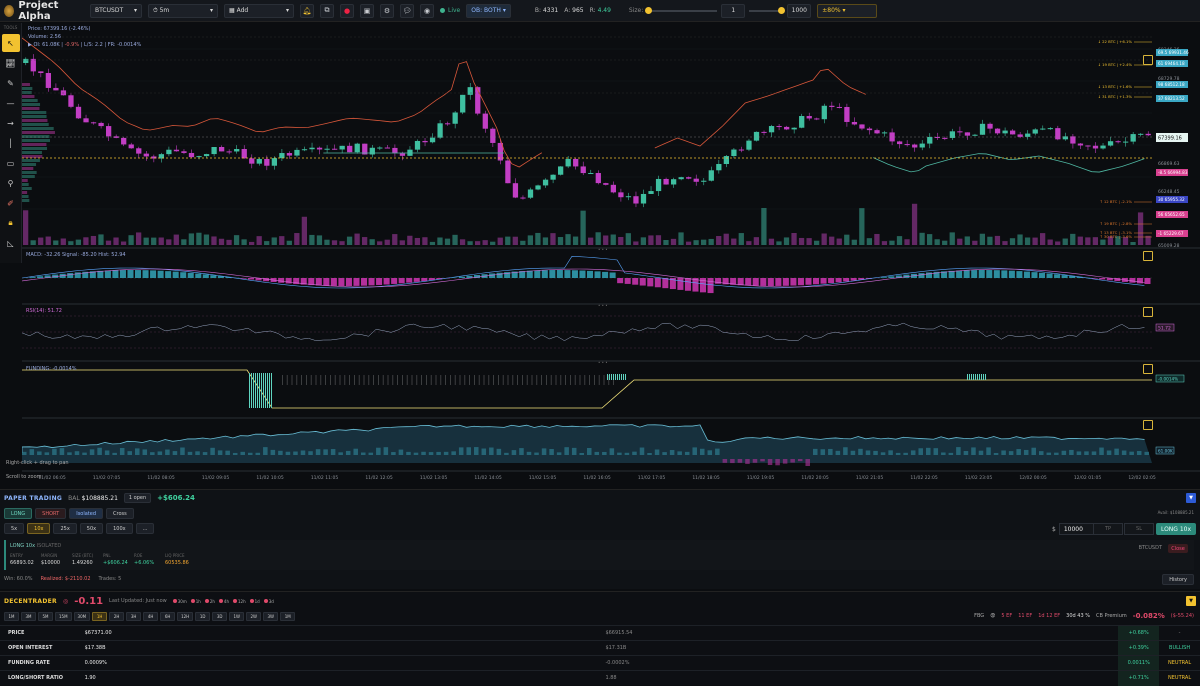 The height and width of the screenshot is (686, 1200). Describe the element at coordinates (116, 616) in the screenshot. I see `timeframe-6-button: 2H` at that location.